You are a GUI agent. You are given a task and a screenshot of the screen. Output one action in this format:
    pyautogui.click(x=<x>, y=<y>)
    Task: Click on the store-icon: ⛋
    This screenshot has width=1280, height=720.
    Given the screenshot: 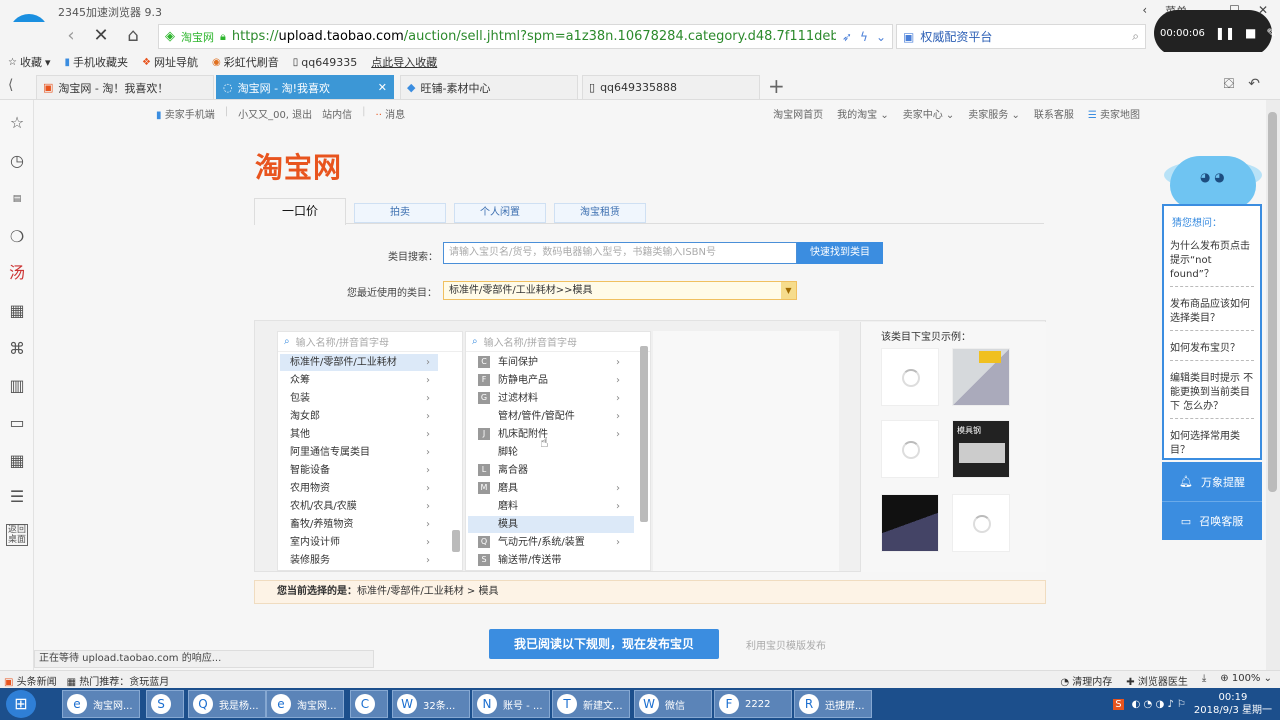 What is the action you would take?
    pyautogui.click(x=1229, y=84)
    